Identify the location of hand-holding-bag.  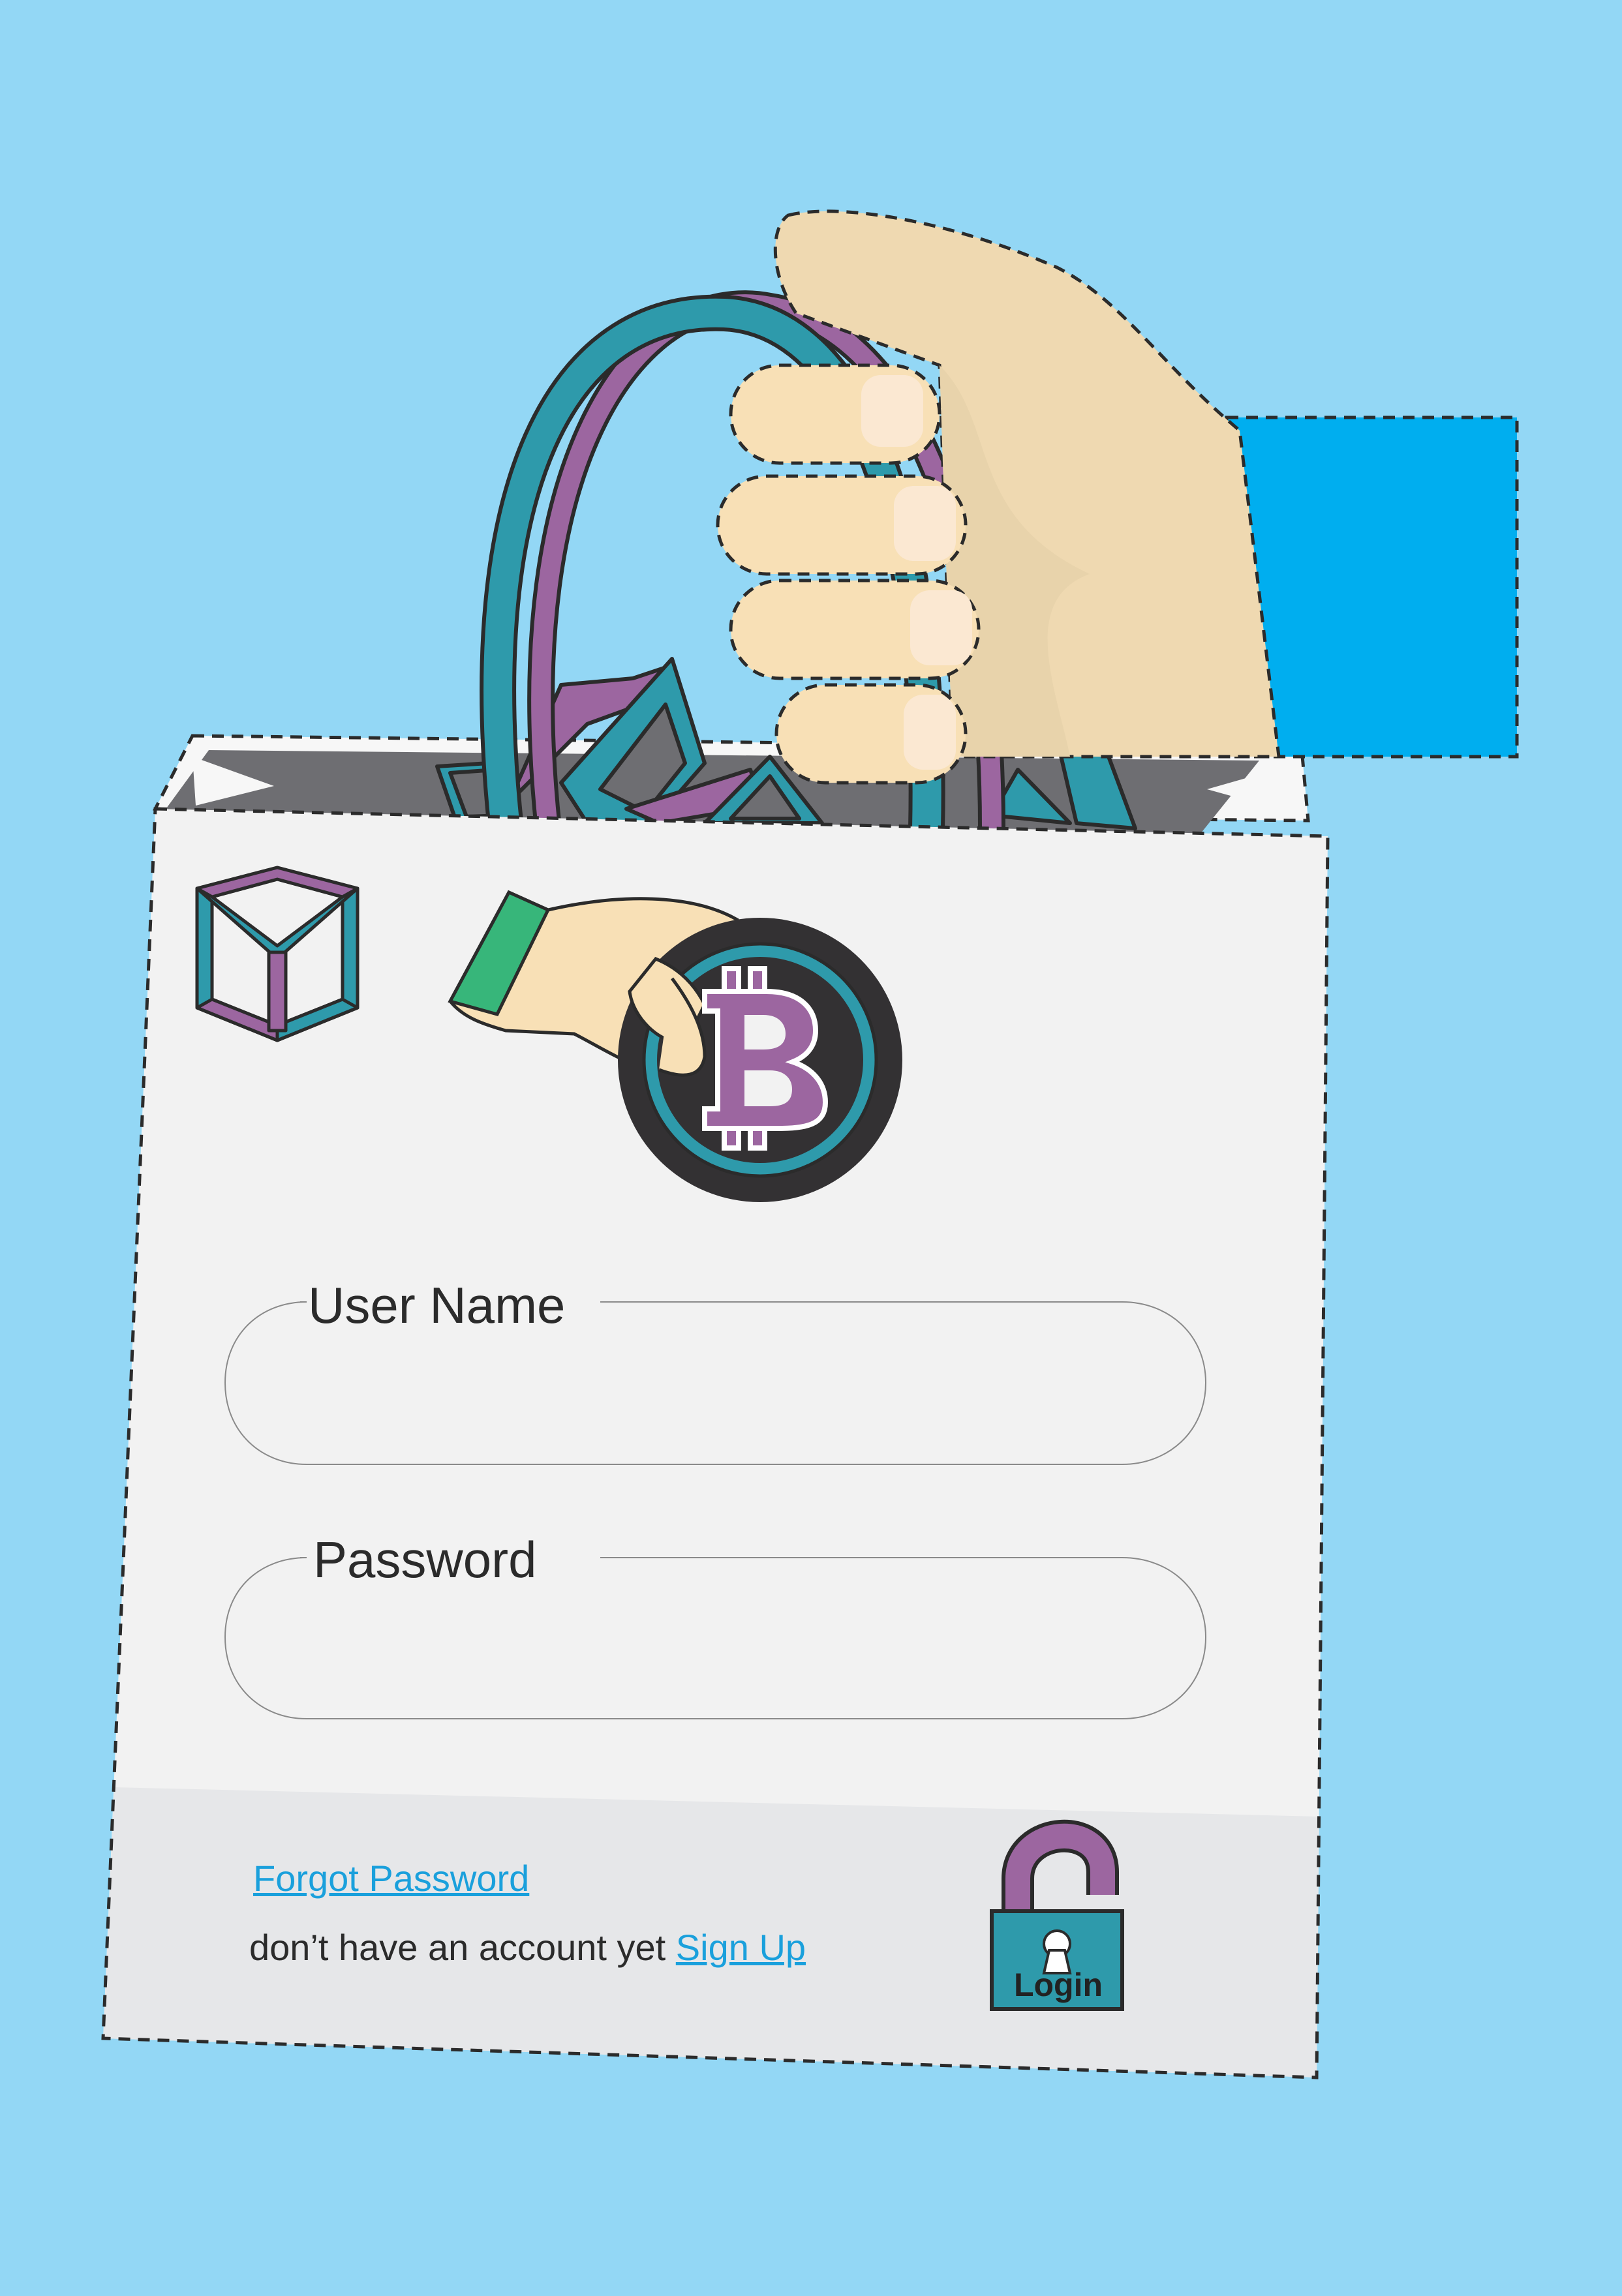
(1117, 497).